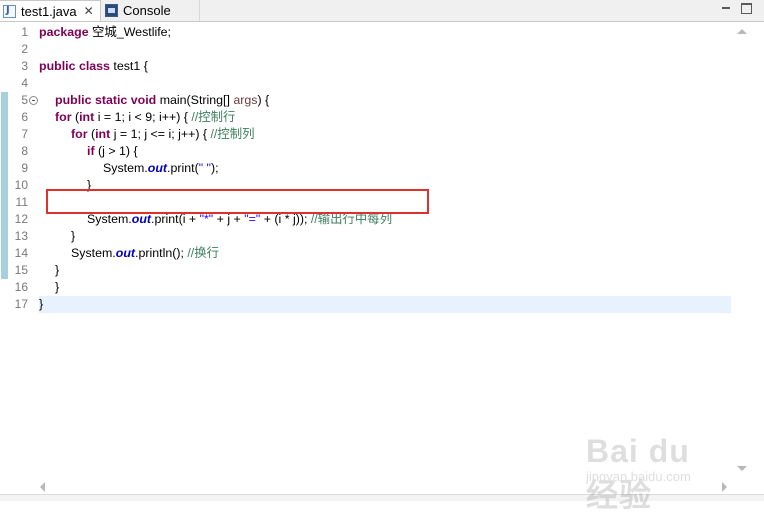 This screenshot has height=516, width=764. What do you see at coordinates (263, 100) in the screenshot?
I see `code-text: ) {` at bounding box center [263, 100].